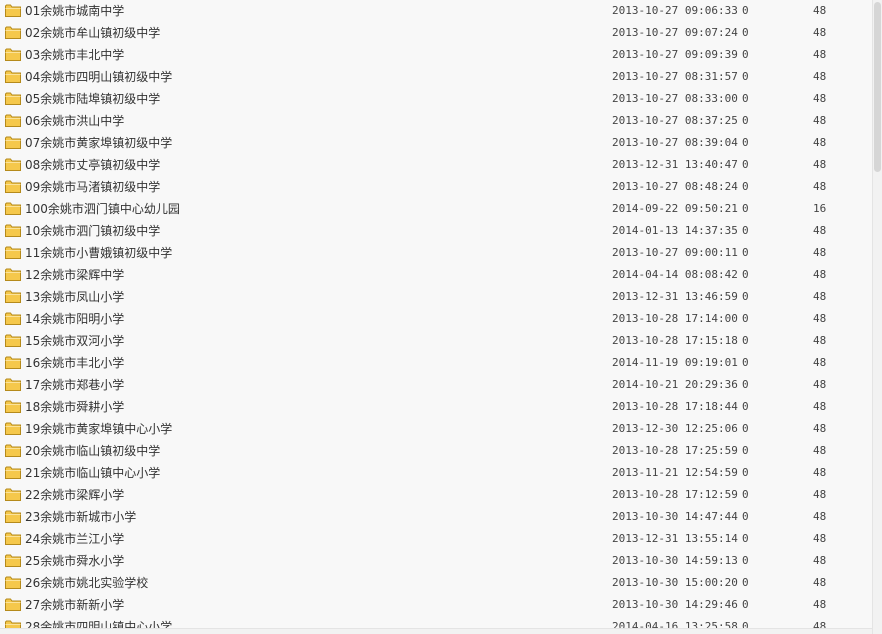  Describe the element at coordinates (436, 429) in the screenshot. I see `list-item: 19余姚市黄家埠镇中心小学 2013-12-30 12:25:06 0 48` at that location.